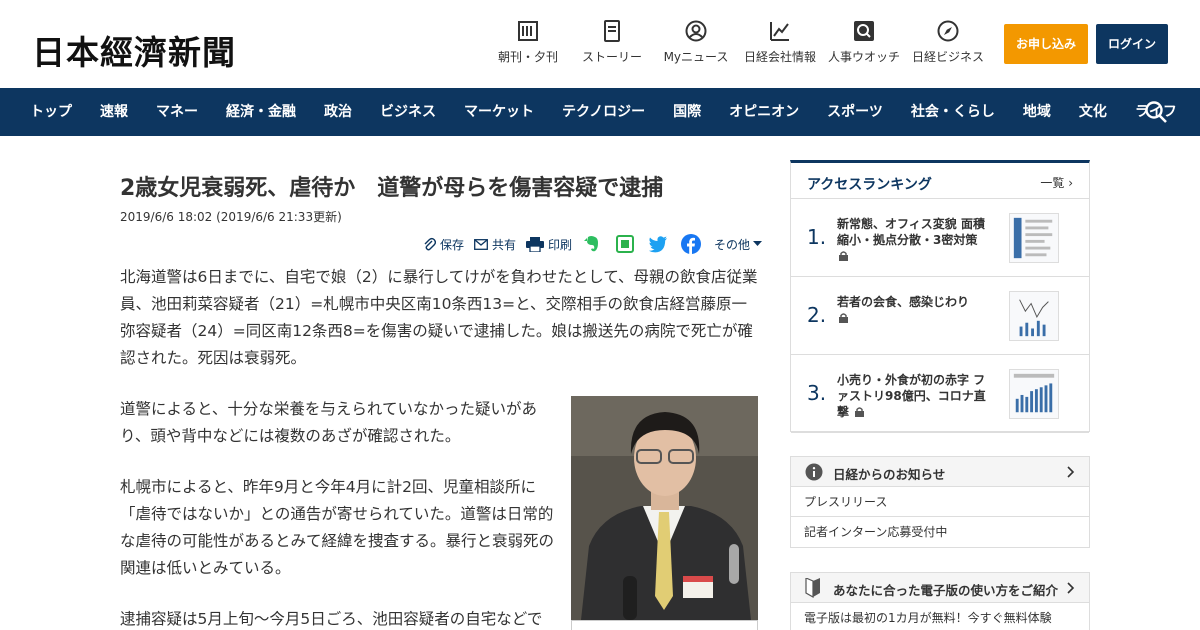  Describe the element at coordinates (331, 619) in the screenshot. I see `article-paragraph: 逮捕容疑は5月上旬～今月5日ごろ、池田容疑者の自宅などで` at that location.